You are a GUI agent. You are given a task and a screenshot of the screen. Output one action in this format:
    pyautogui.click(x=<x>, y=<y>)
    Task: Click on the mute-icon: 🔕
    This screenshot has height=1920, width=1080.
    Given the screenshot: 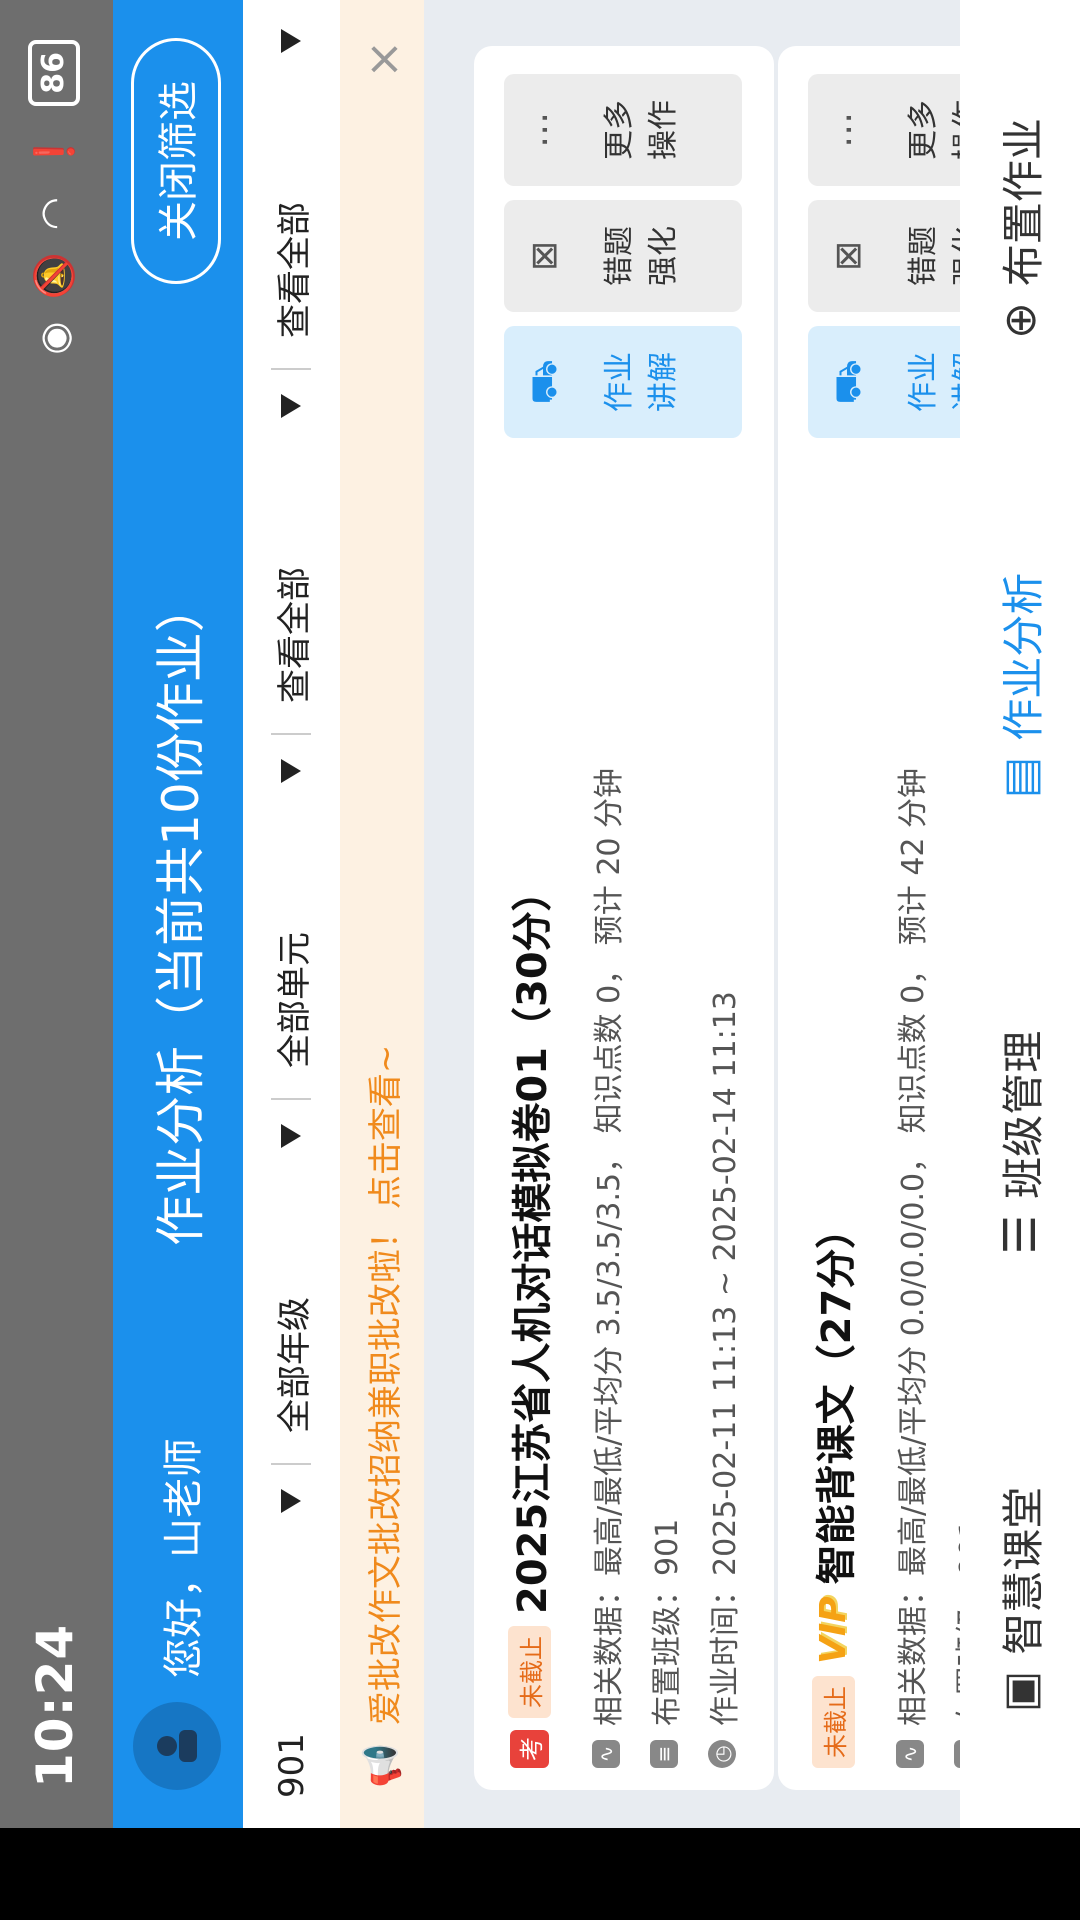 What is the action you would take?
    pyautogui.click(x=54, y=276)
    